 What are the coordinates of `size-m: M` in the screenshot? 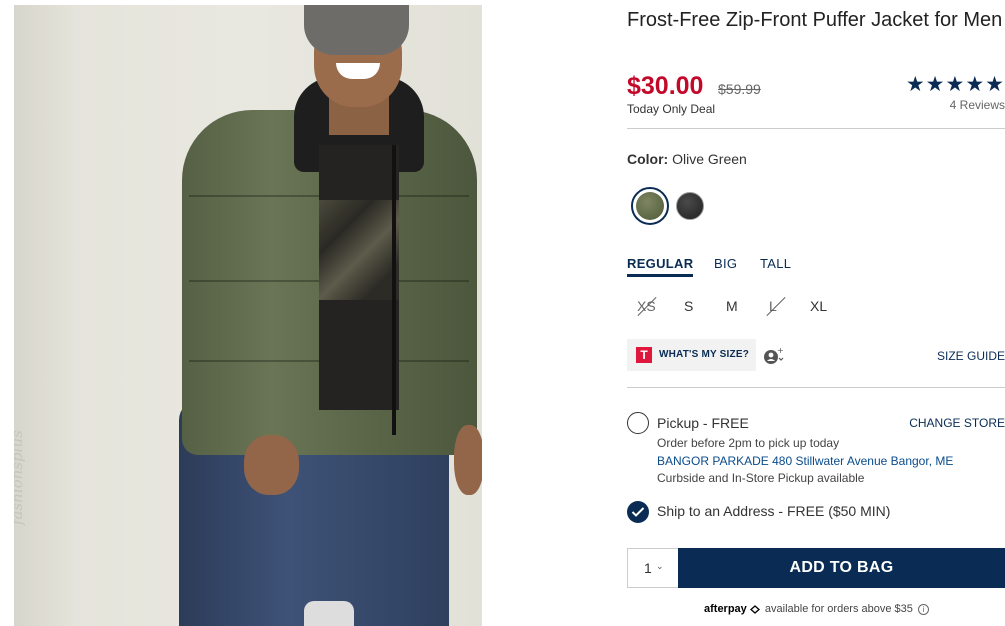 It's located at (732, 306).